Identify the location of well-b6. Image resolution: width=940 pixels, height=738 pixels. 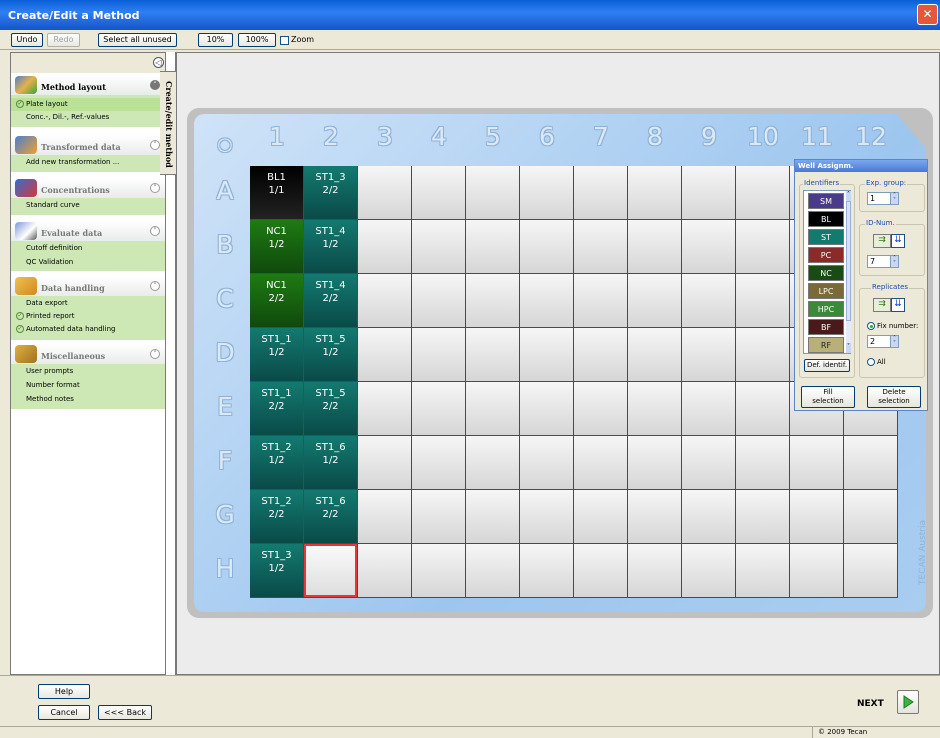
(546, 246).